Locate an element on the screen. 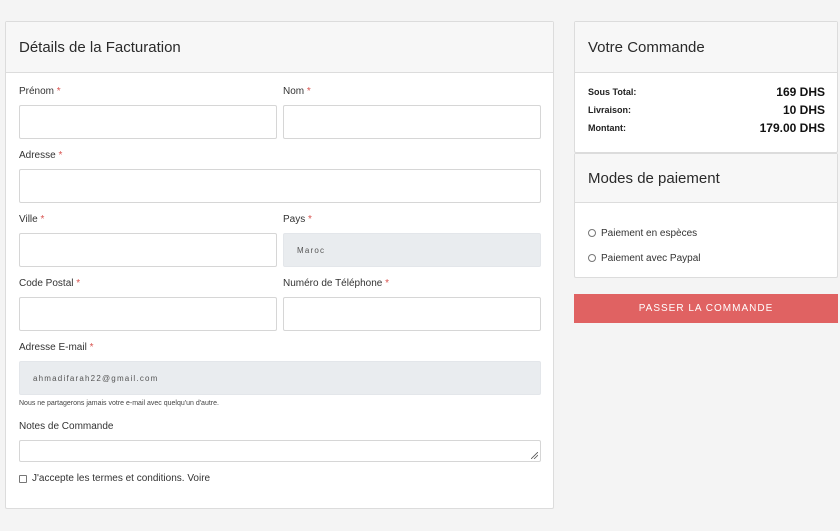  total-row: Montant: 179.00 DHS is located at coordinates (706, 128).